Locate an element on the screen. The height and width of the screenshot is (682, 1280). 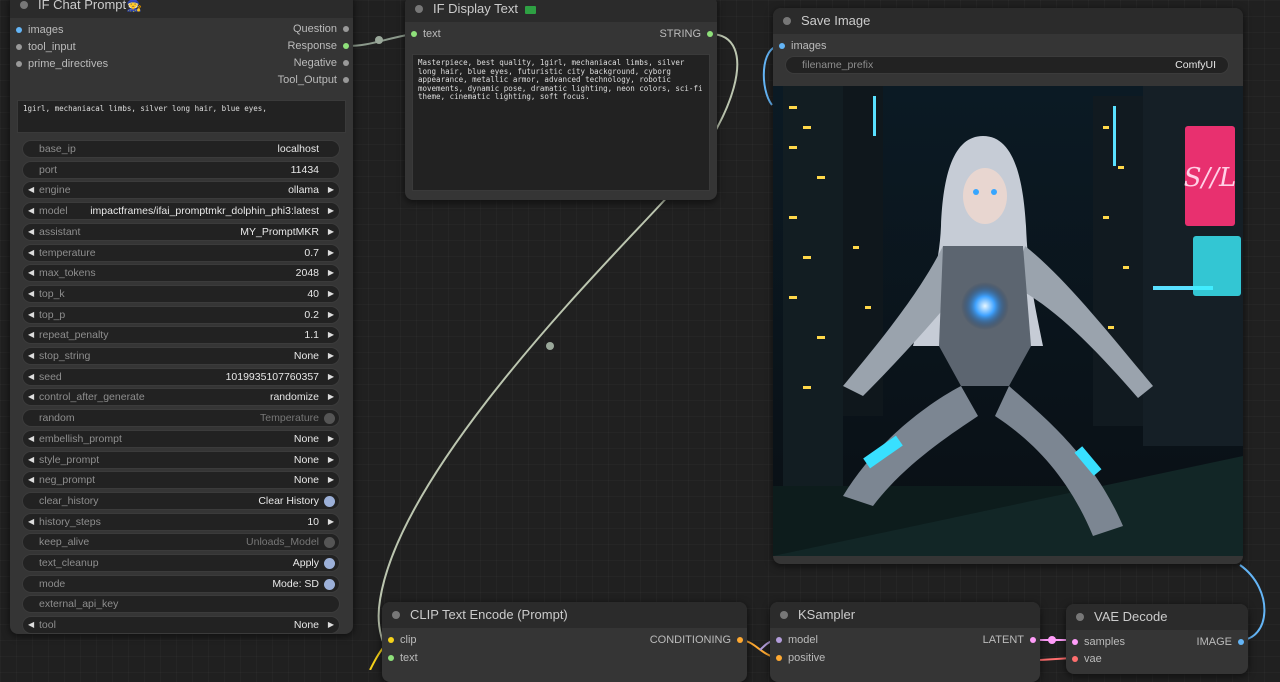
input-clip: clip is located at coordinates (401, 640).